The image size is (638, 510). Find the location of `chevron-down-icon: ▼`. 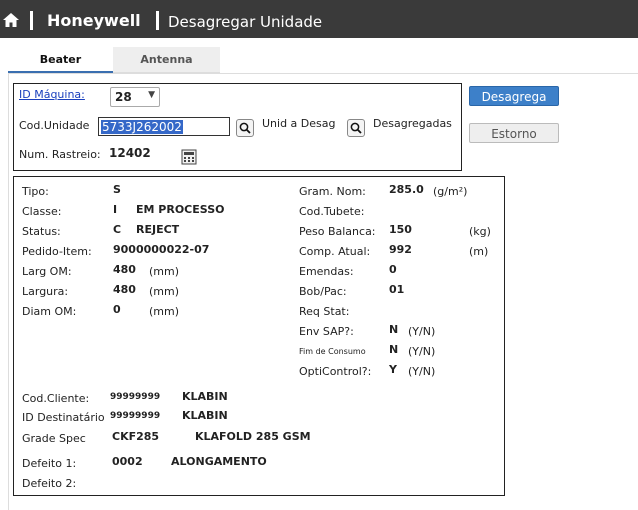

chevron-down-icon: ▼ is located at coordinates (151, 95).